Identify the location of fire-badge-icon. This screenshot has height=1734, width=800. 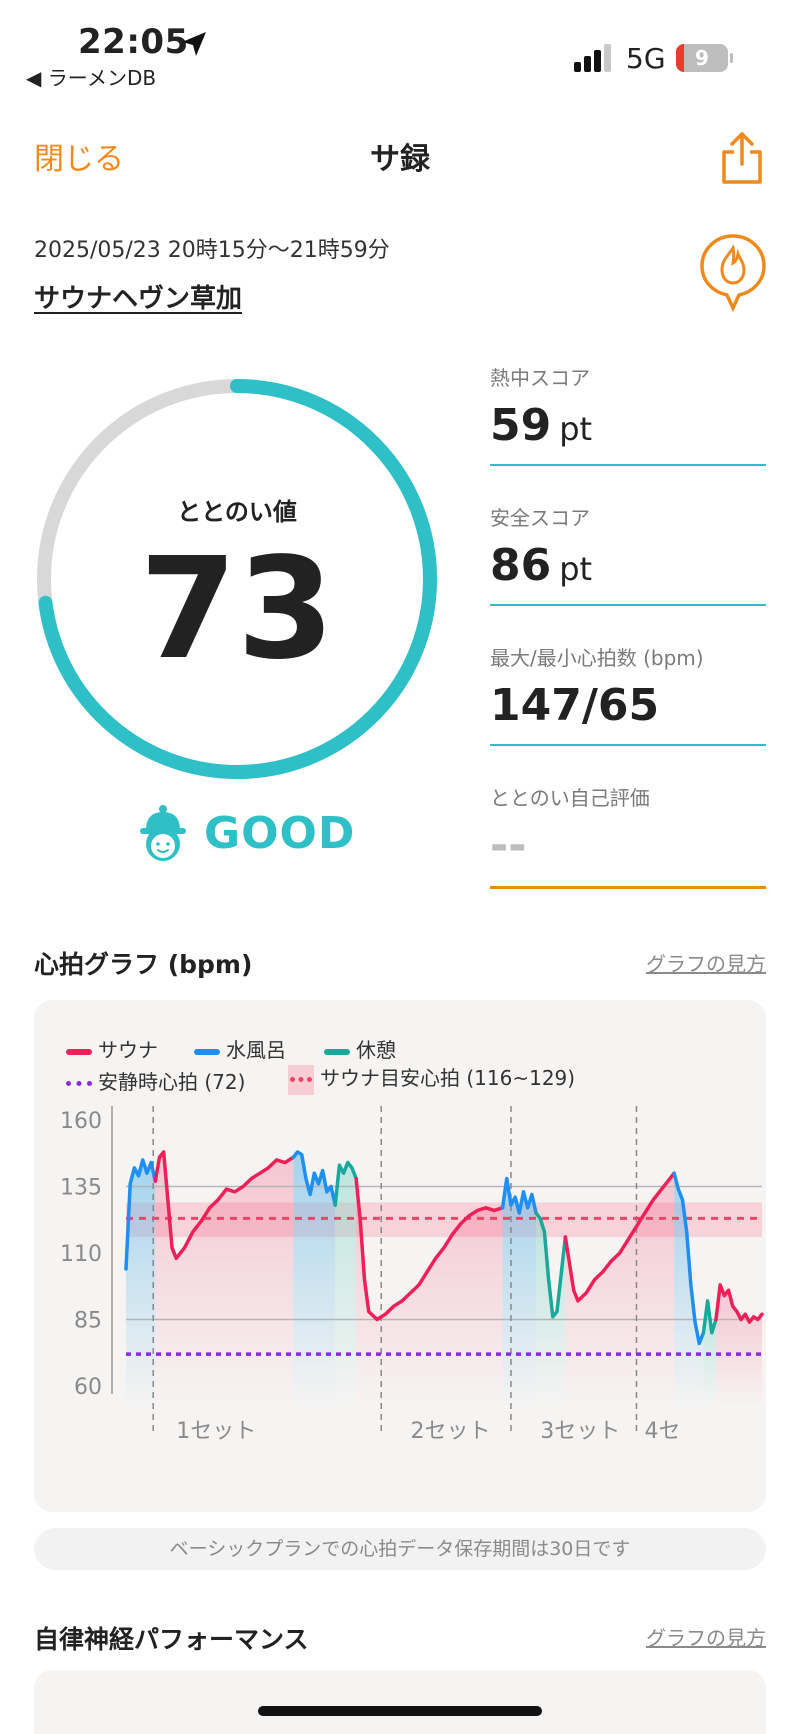
(733, 272).